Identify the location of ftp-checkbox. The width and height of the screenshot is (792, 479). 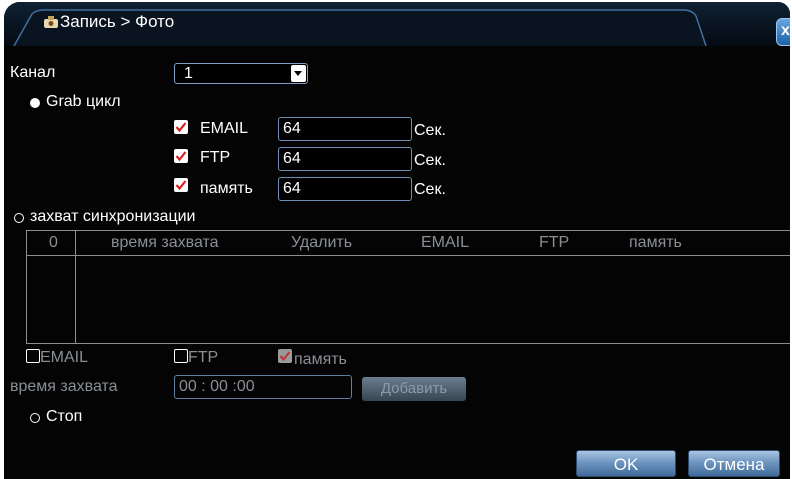
(181, 156).